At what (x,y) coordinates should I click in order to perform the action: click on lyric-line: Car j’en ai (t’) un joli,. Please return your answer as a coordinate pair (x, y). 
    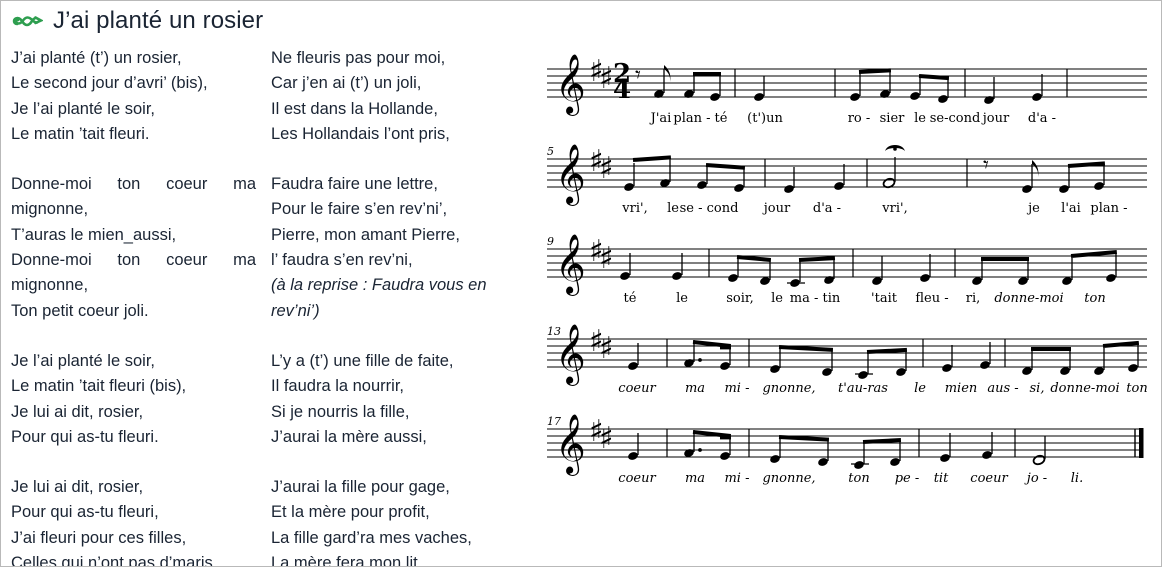
    Looking at the image, I should click on (346, 83).